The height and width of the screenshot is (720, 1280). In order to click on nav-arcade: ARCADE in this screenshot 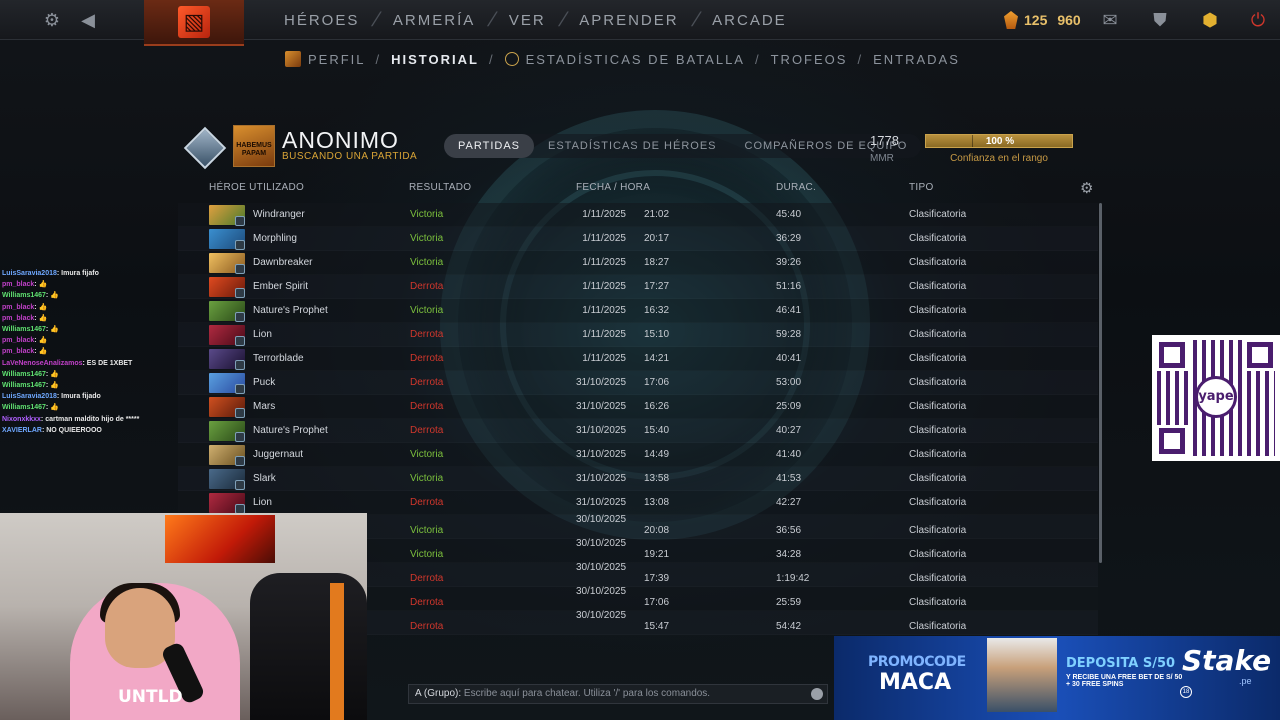, I will do `click(749, 20)`.